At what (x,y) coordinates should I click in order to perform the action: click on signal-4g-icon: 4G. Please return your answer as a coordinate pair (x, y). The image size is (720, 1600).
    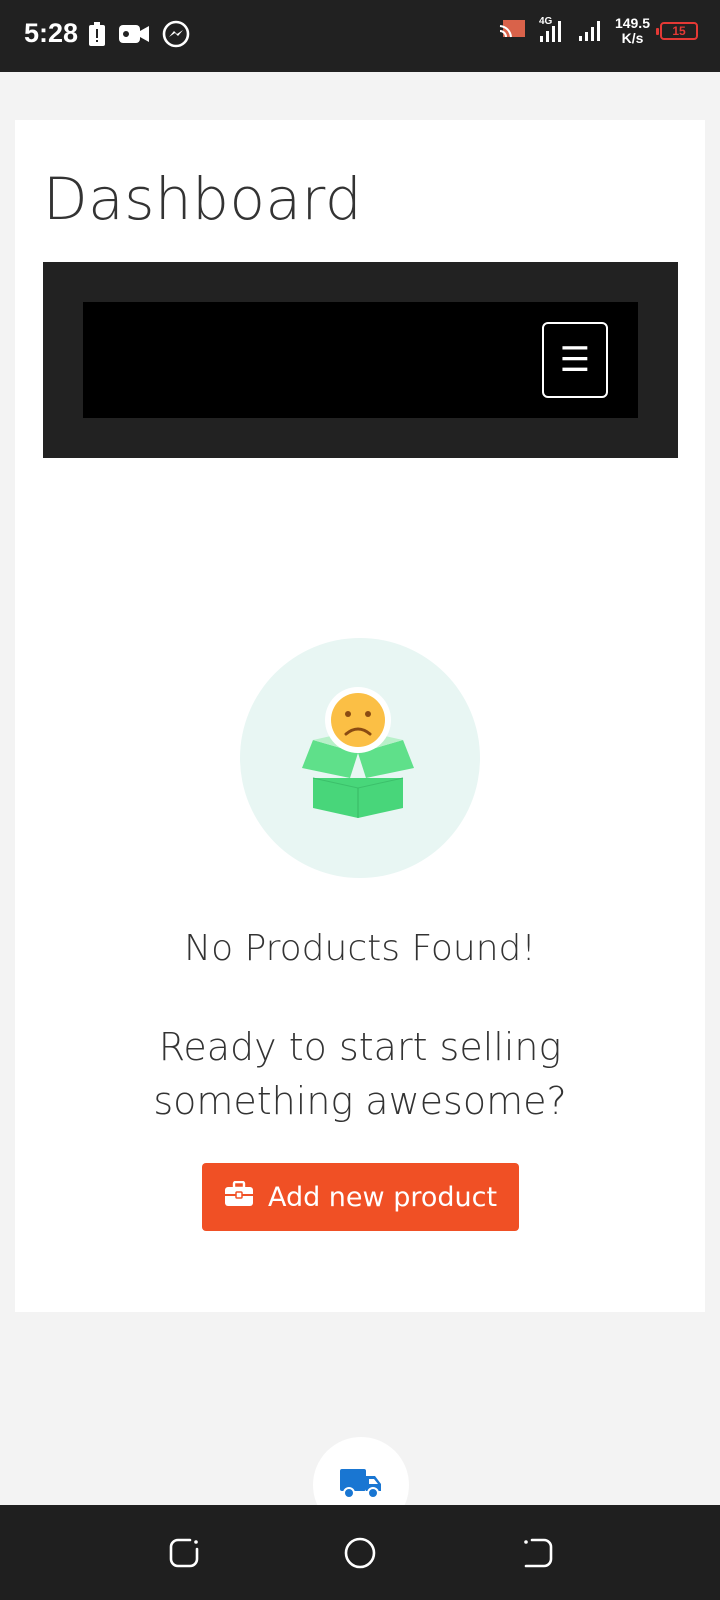
    Looking at the image, I should click on (552, 31).